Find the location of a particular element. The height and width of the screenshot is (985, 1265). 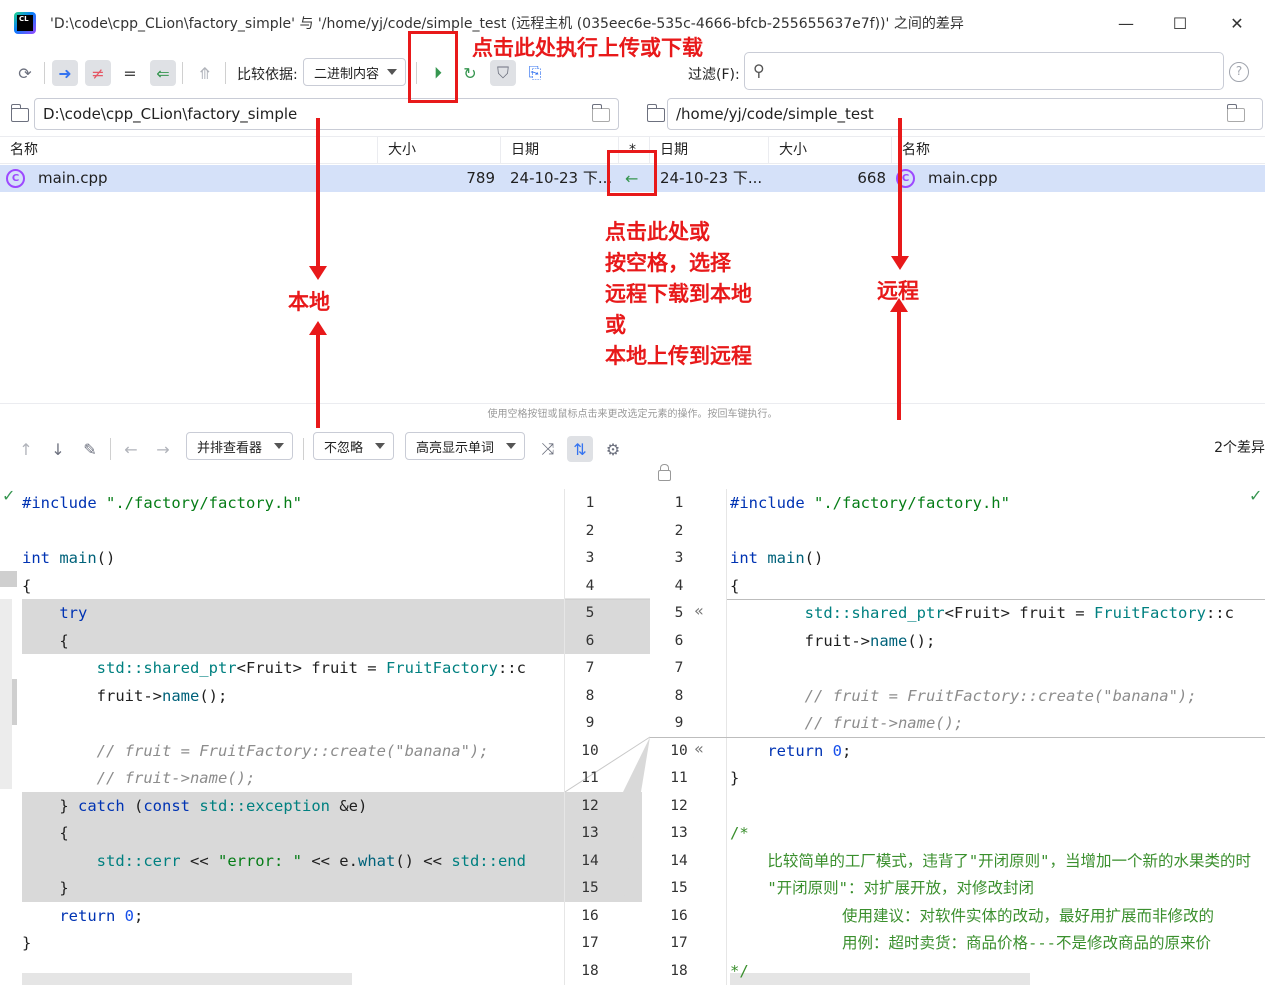

prev-diff-icon: ↑ is located at coordinates (26, 449).